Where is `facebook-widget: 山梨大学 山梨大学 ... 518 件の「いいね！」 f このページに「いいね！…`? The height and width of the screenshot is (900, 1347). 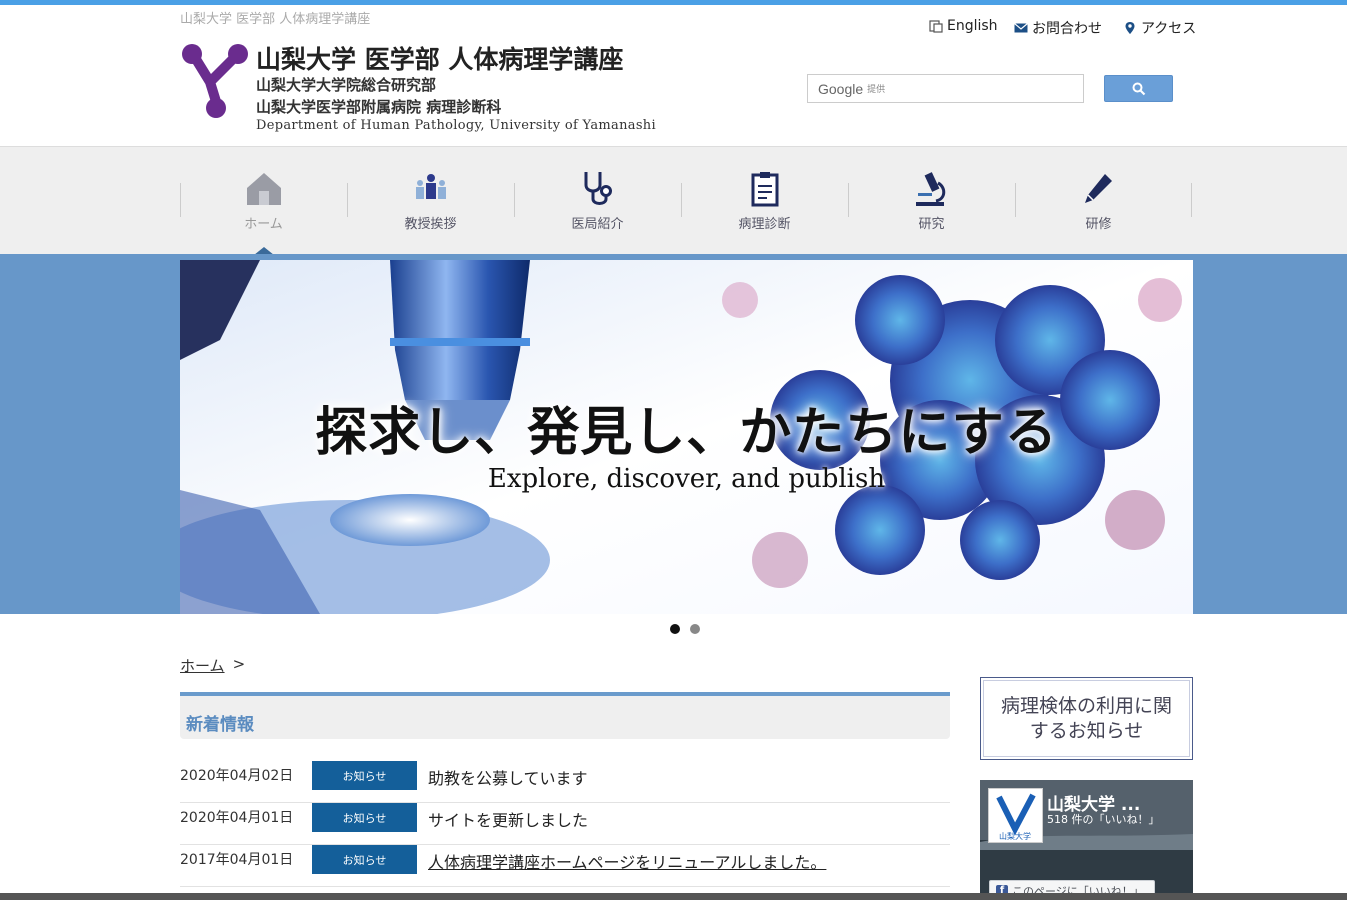
facebook-widget: 山梨大学 山梨大学 ... 518 件の「いいね！」 f このページに「いいね！… is located at coordinates (1086, 840).